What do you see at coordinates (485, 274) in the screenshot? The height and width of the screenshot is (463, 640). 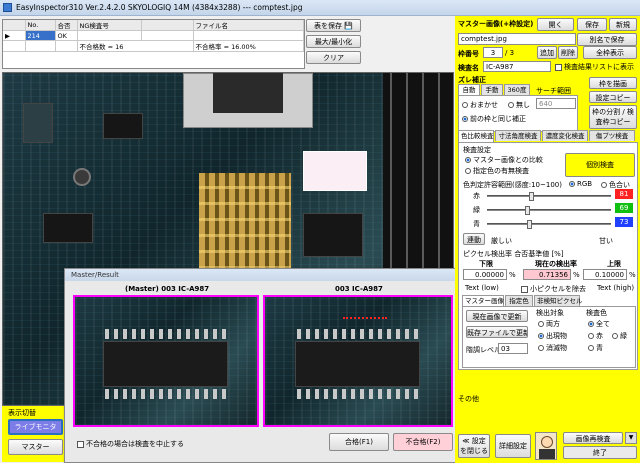 I see `lower-input: 0.00000` at bounding box center [485, 274].